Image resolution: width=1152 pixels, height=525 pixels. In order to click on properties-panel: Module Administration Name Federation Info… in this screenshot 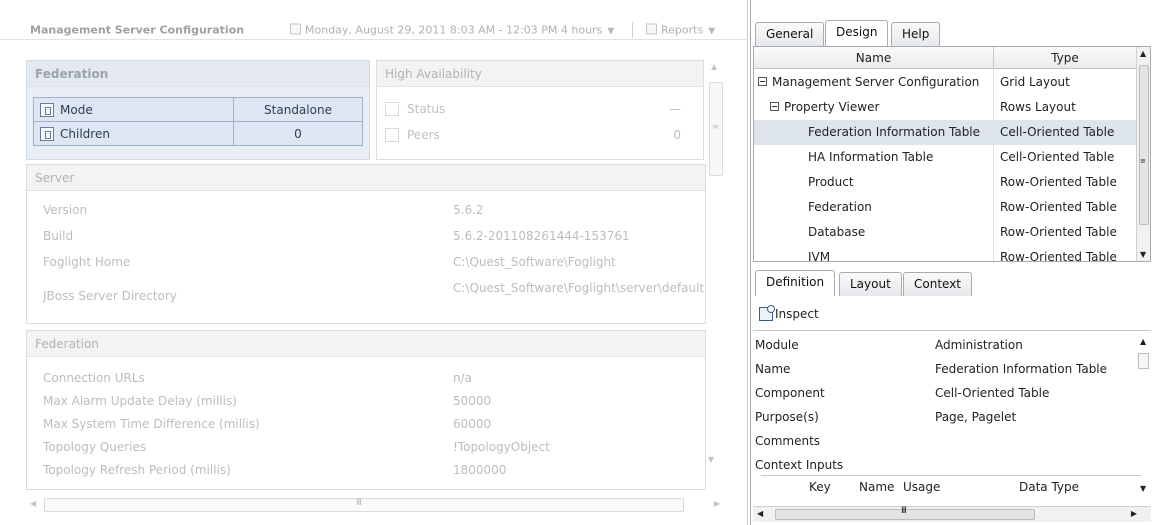, I will do `click(952, 412)`.